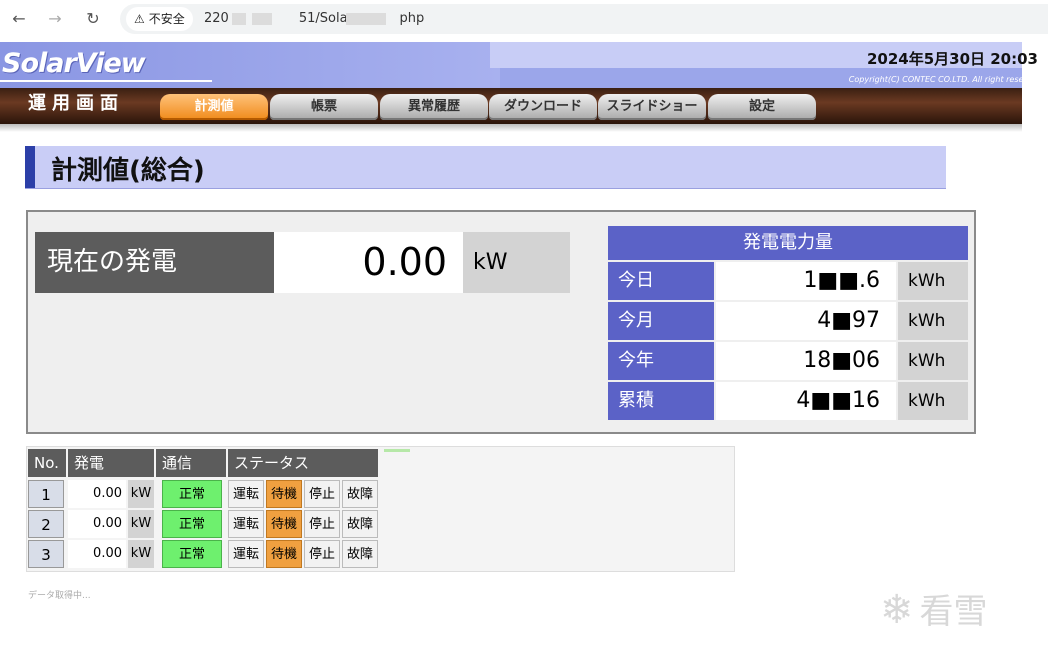  What do you see at coordinates (485, 167) in the screenshot?
I see `page-title-bar: 計測値(総合)` at bounding box center [485, 167].